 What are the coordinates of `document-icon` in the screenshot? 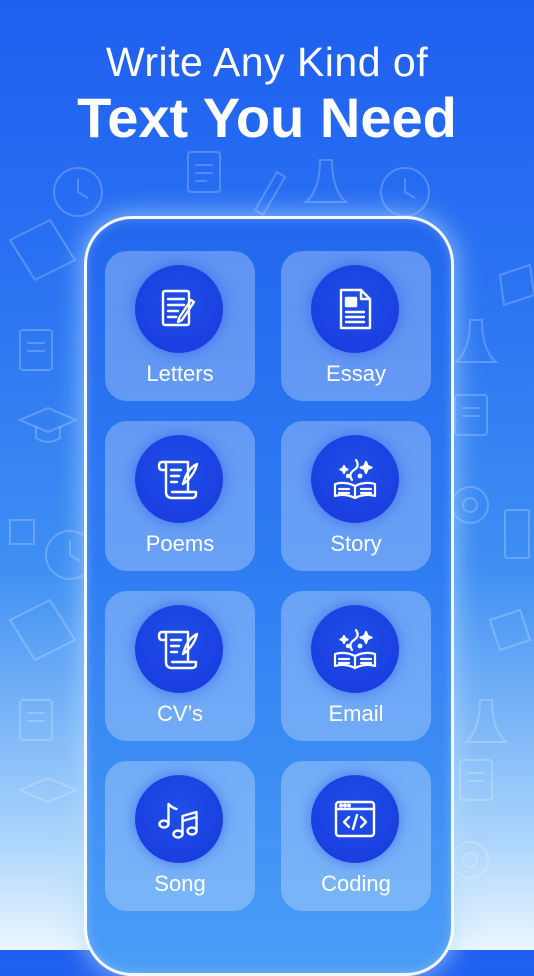 It's located at (355, 309).